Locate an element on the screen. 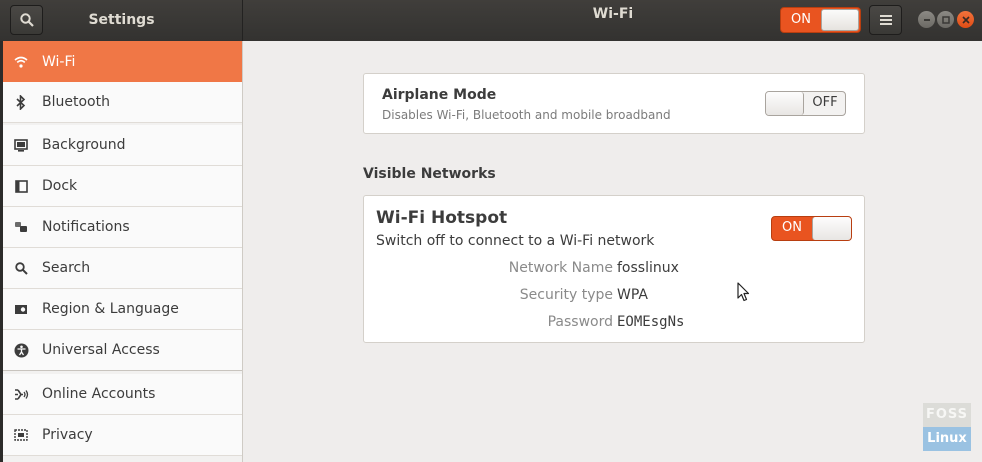  wifi-icon is located at coordinates (21, 62).